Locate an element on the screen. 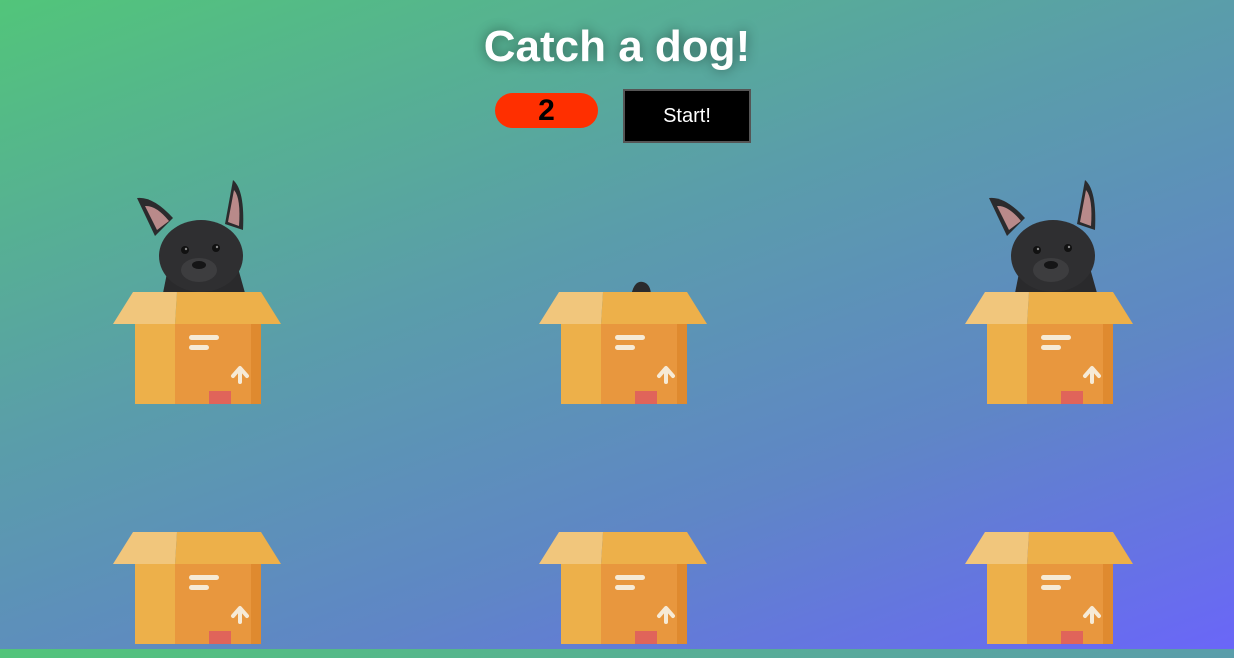 This screenshot has height=658, width=1234. start-button: Start! is located at coordinates (687, 116).